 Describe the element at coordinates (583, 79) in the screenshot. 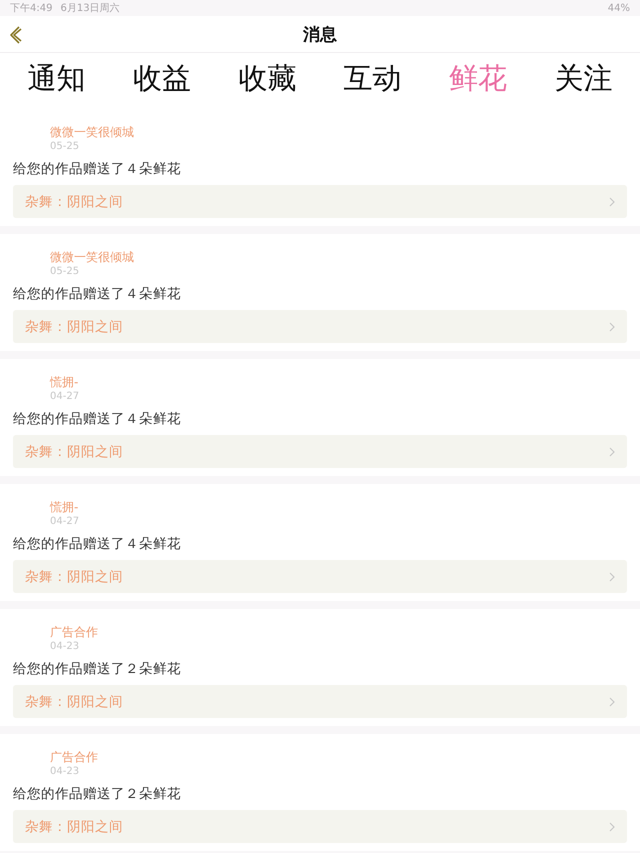

I see `tab: 关注` at that location.